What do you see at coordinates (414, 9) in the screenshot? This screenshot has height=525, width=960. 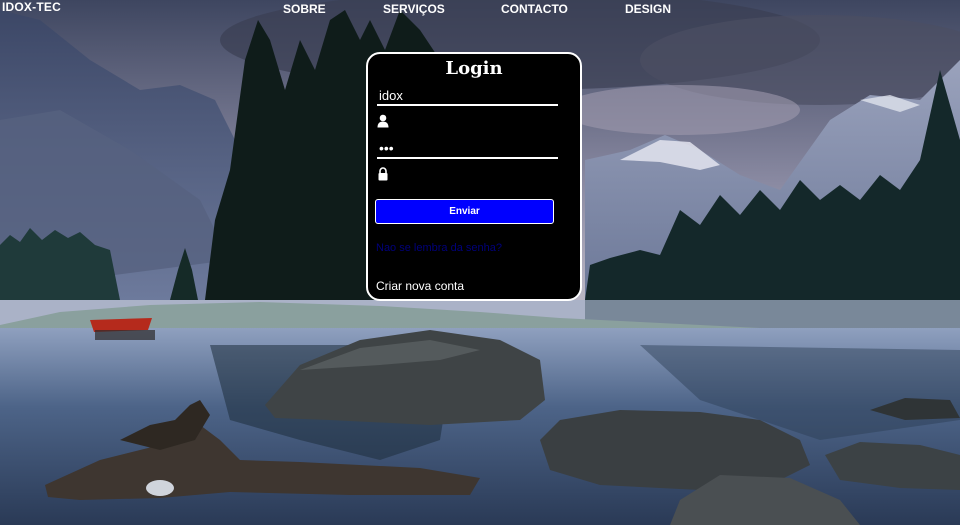 I see `nav-link-servicos: SERVIÇOS` at bounding box center [414, 9].